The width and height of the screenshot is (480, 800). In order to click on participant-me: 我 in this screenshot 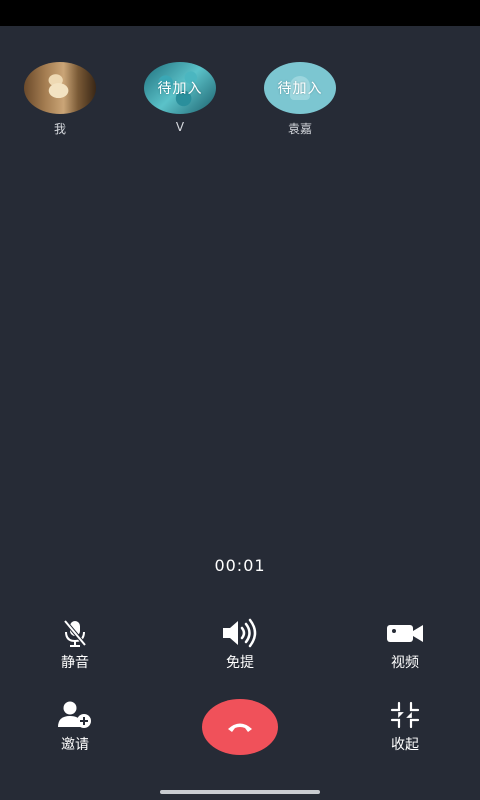, I will do `click(60, 99)`.